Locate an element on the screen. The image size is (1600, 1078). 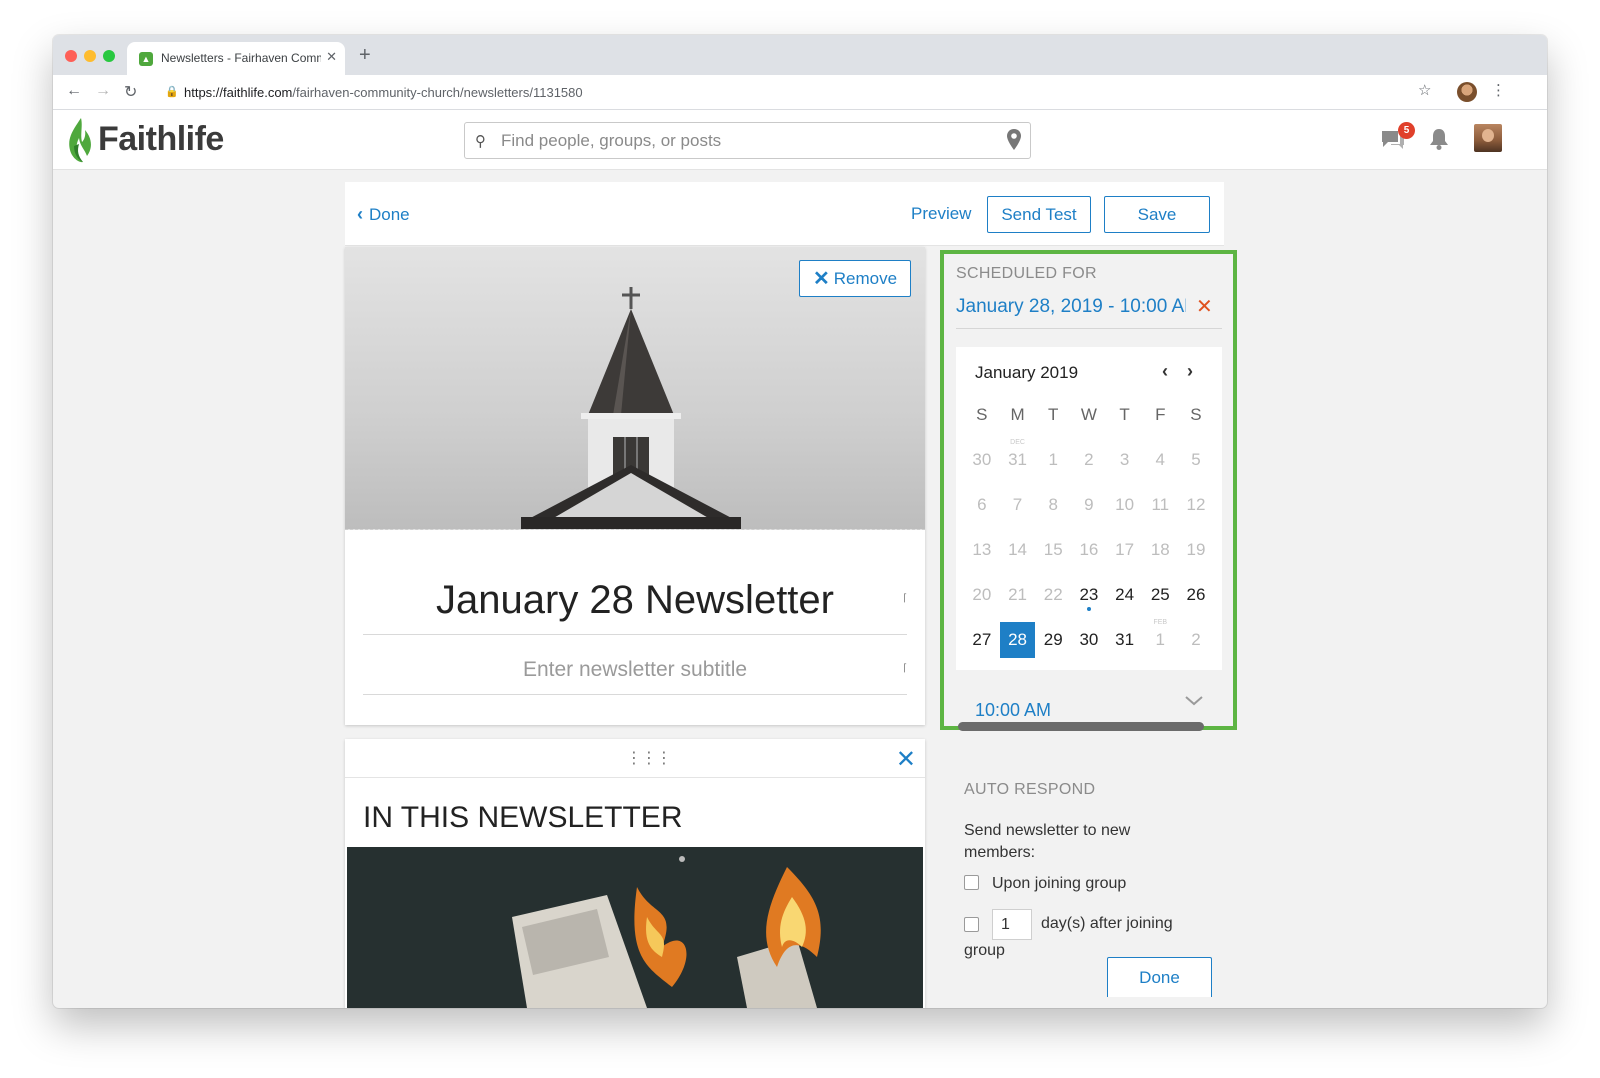
newsletter-title: January 28 Newsletter is located at coordinates (635, 600).